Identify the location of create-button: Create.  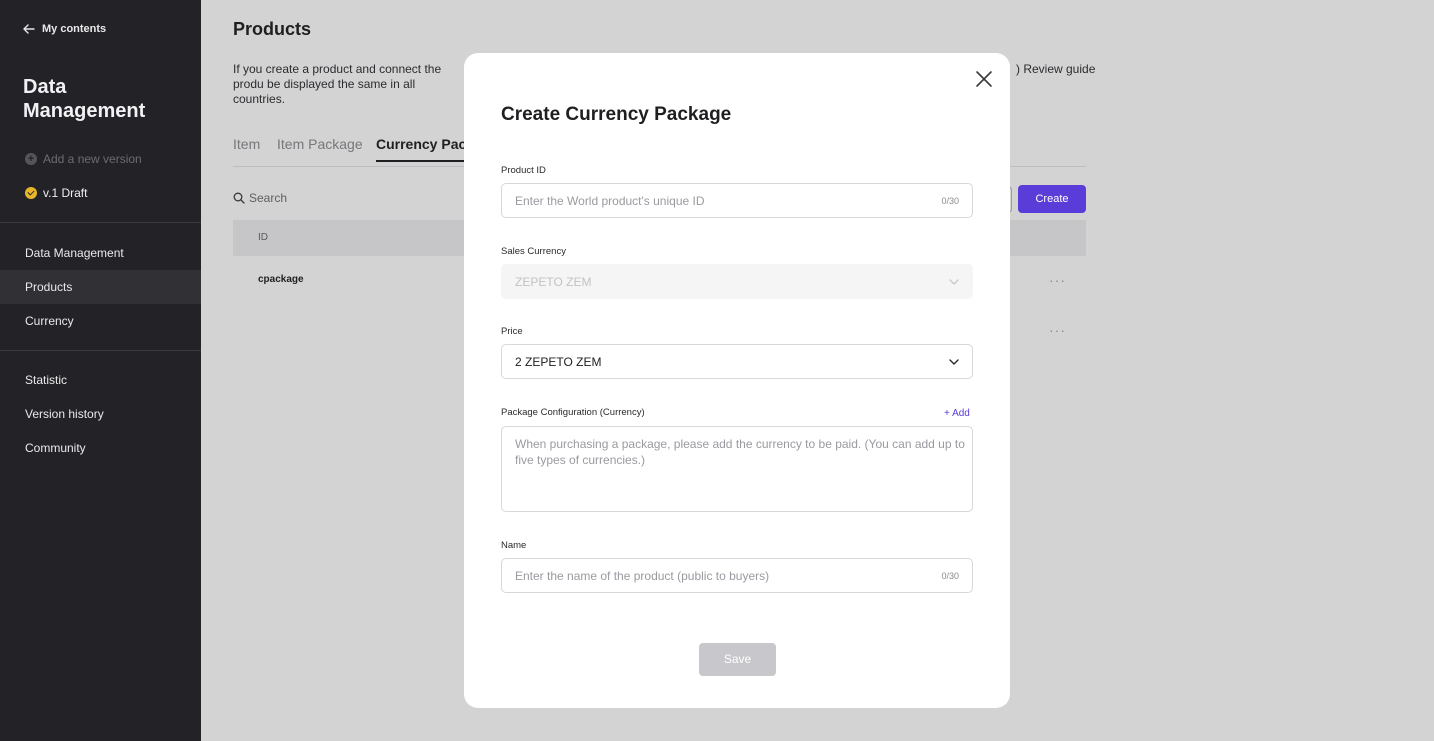
(1052, 199).